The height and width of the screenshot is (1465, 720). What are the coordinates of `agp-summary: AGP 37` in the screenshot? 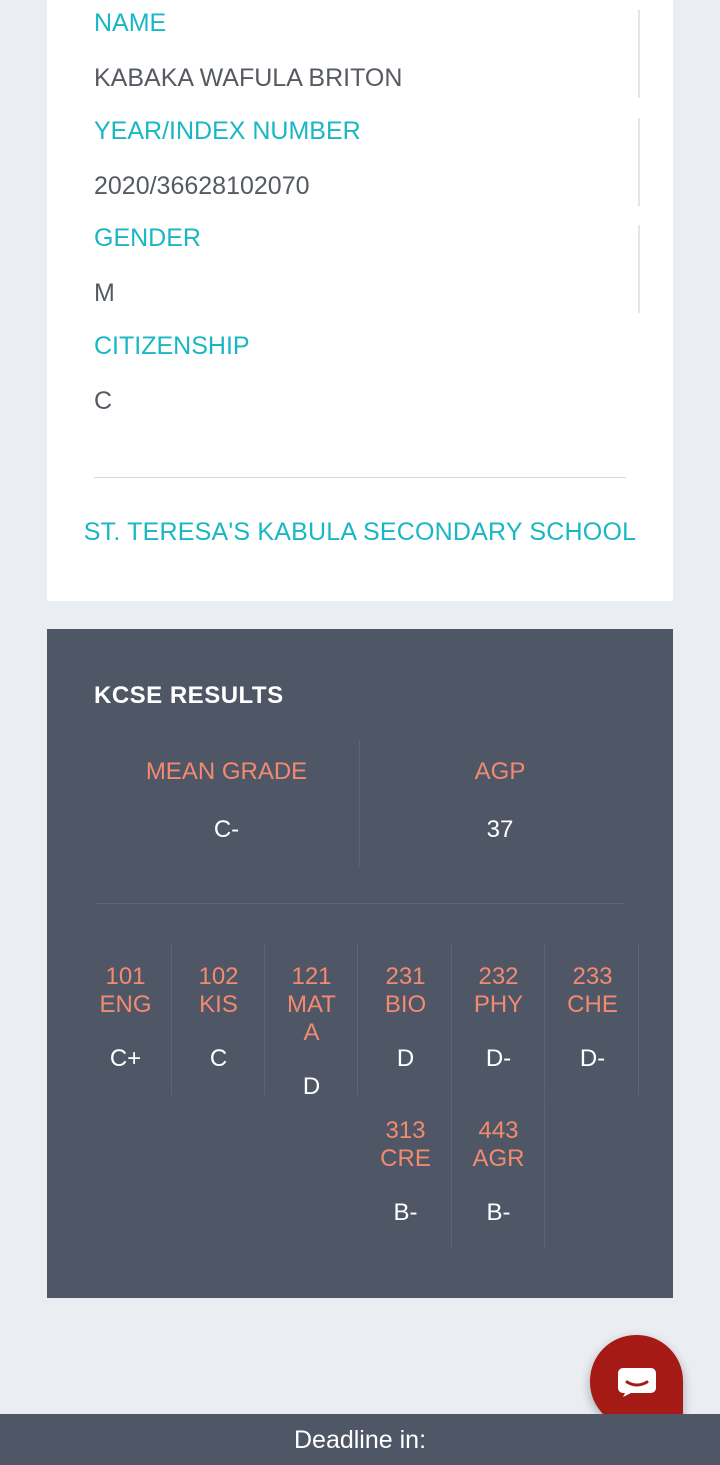 It's located at (500, 803).